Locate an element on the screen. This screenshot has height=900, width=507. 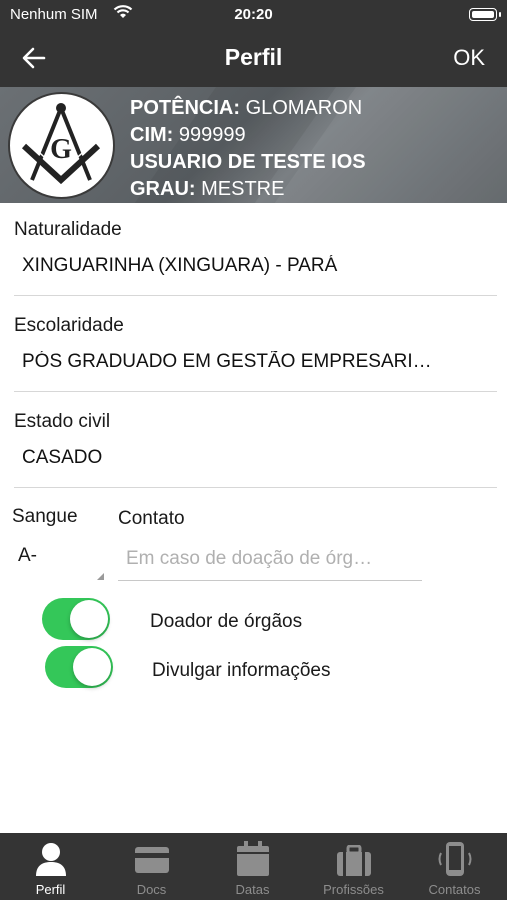
tab-datas: Datas is located at coordinates (252, 866).